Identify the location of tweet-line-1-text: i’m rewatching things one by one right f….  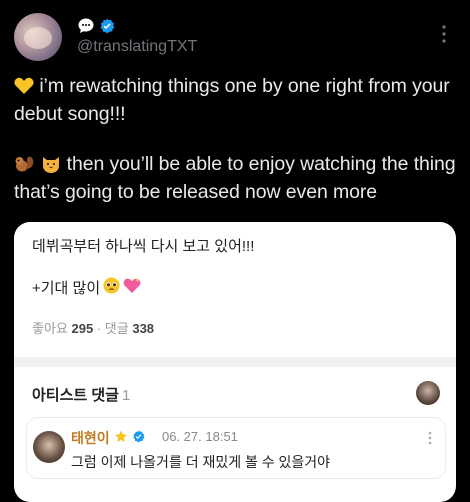
(232, 100).